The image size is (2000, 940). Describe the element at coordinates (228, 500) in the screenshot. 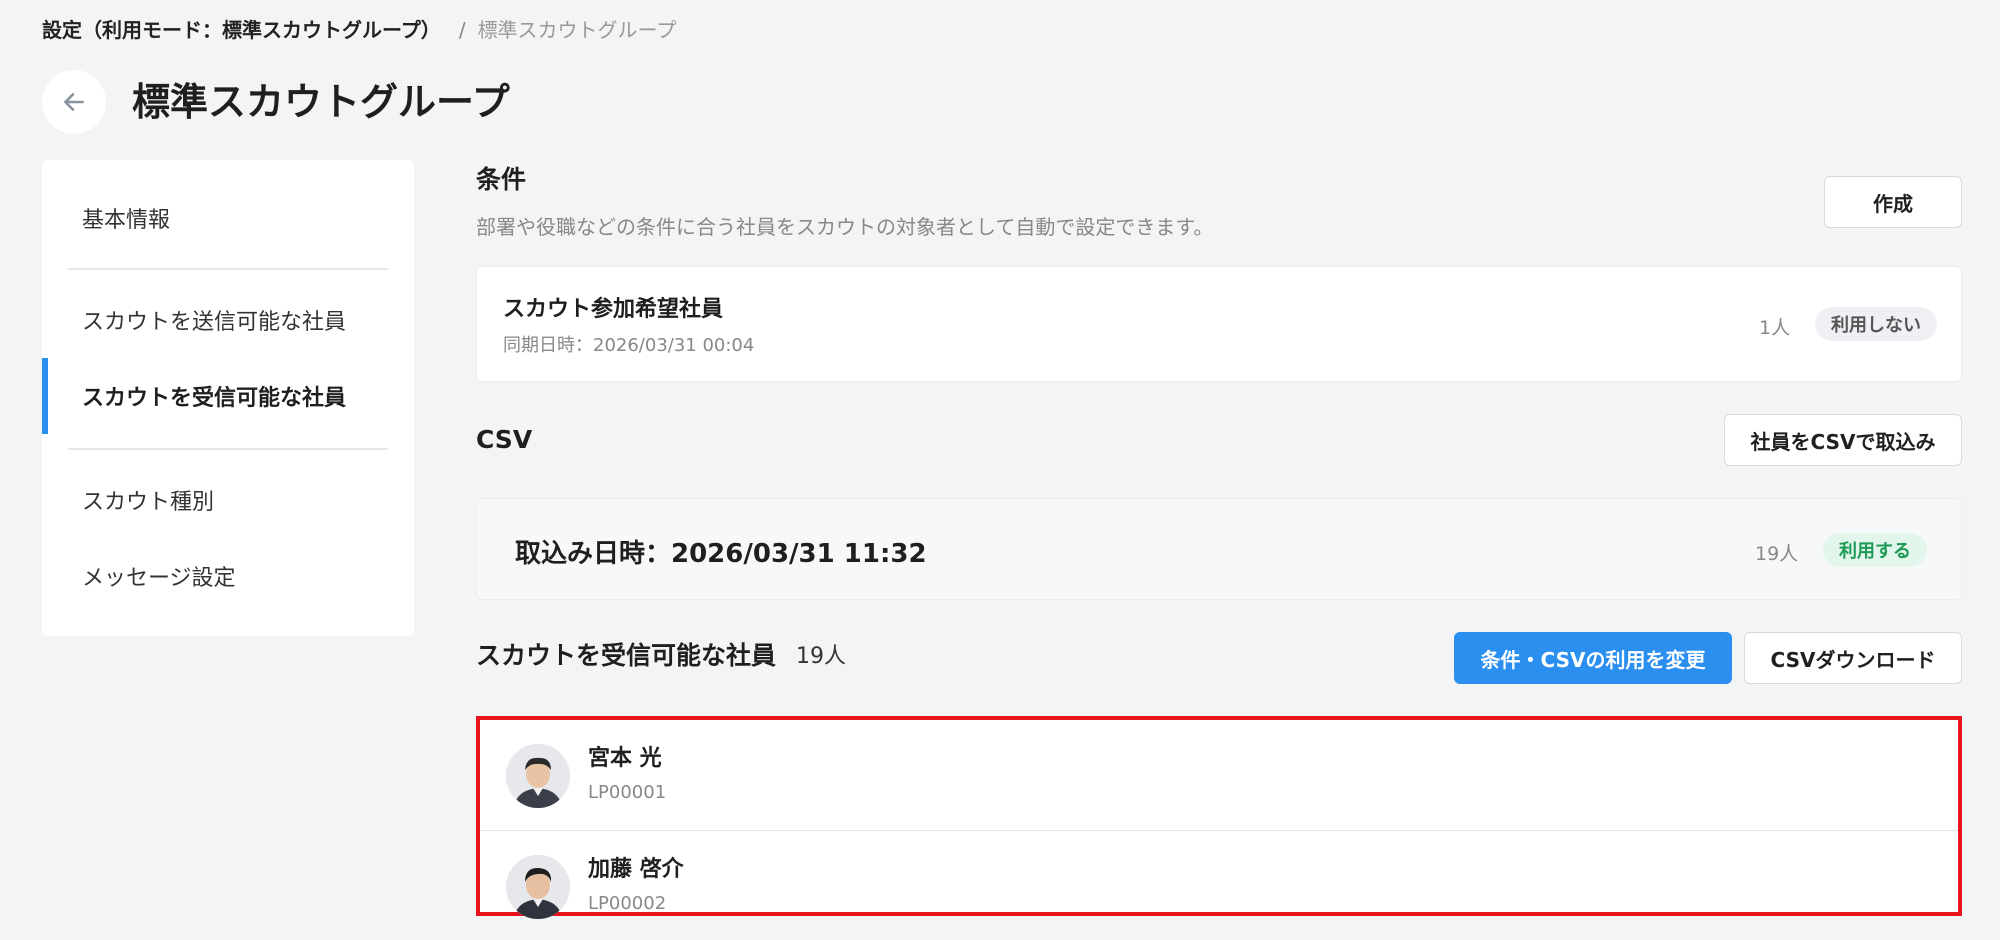

I see `sidebar-item-scout-type: スカウト種別` at that location.